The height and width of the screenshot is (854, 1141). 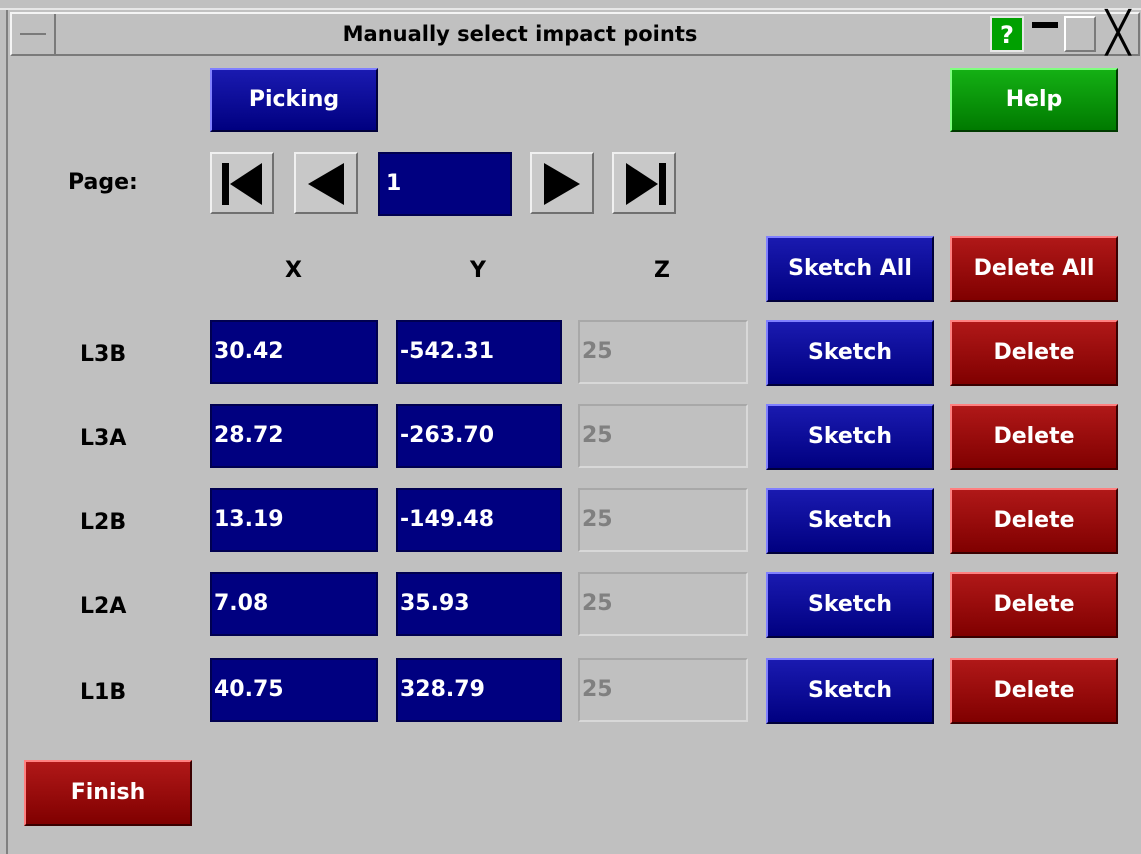 I want to click on first-page-button, so click(x=242, y=183).